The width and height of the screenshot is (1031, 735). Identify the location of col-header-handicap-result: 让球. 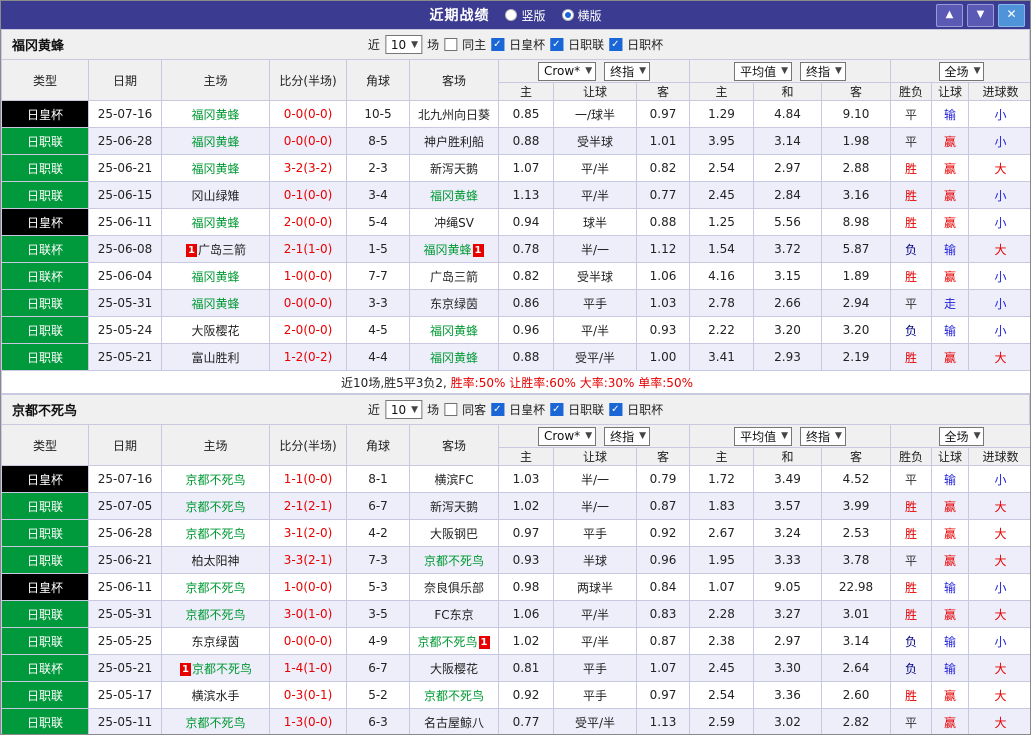
(950, 456).